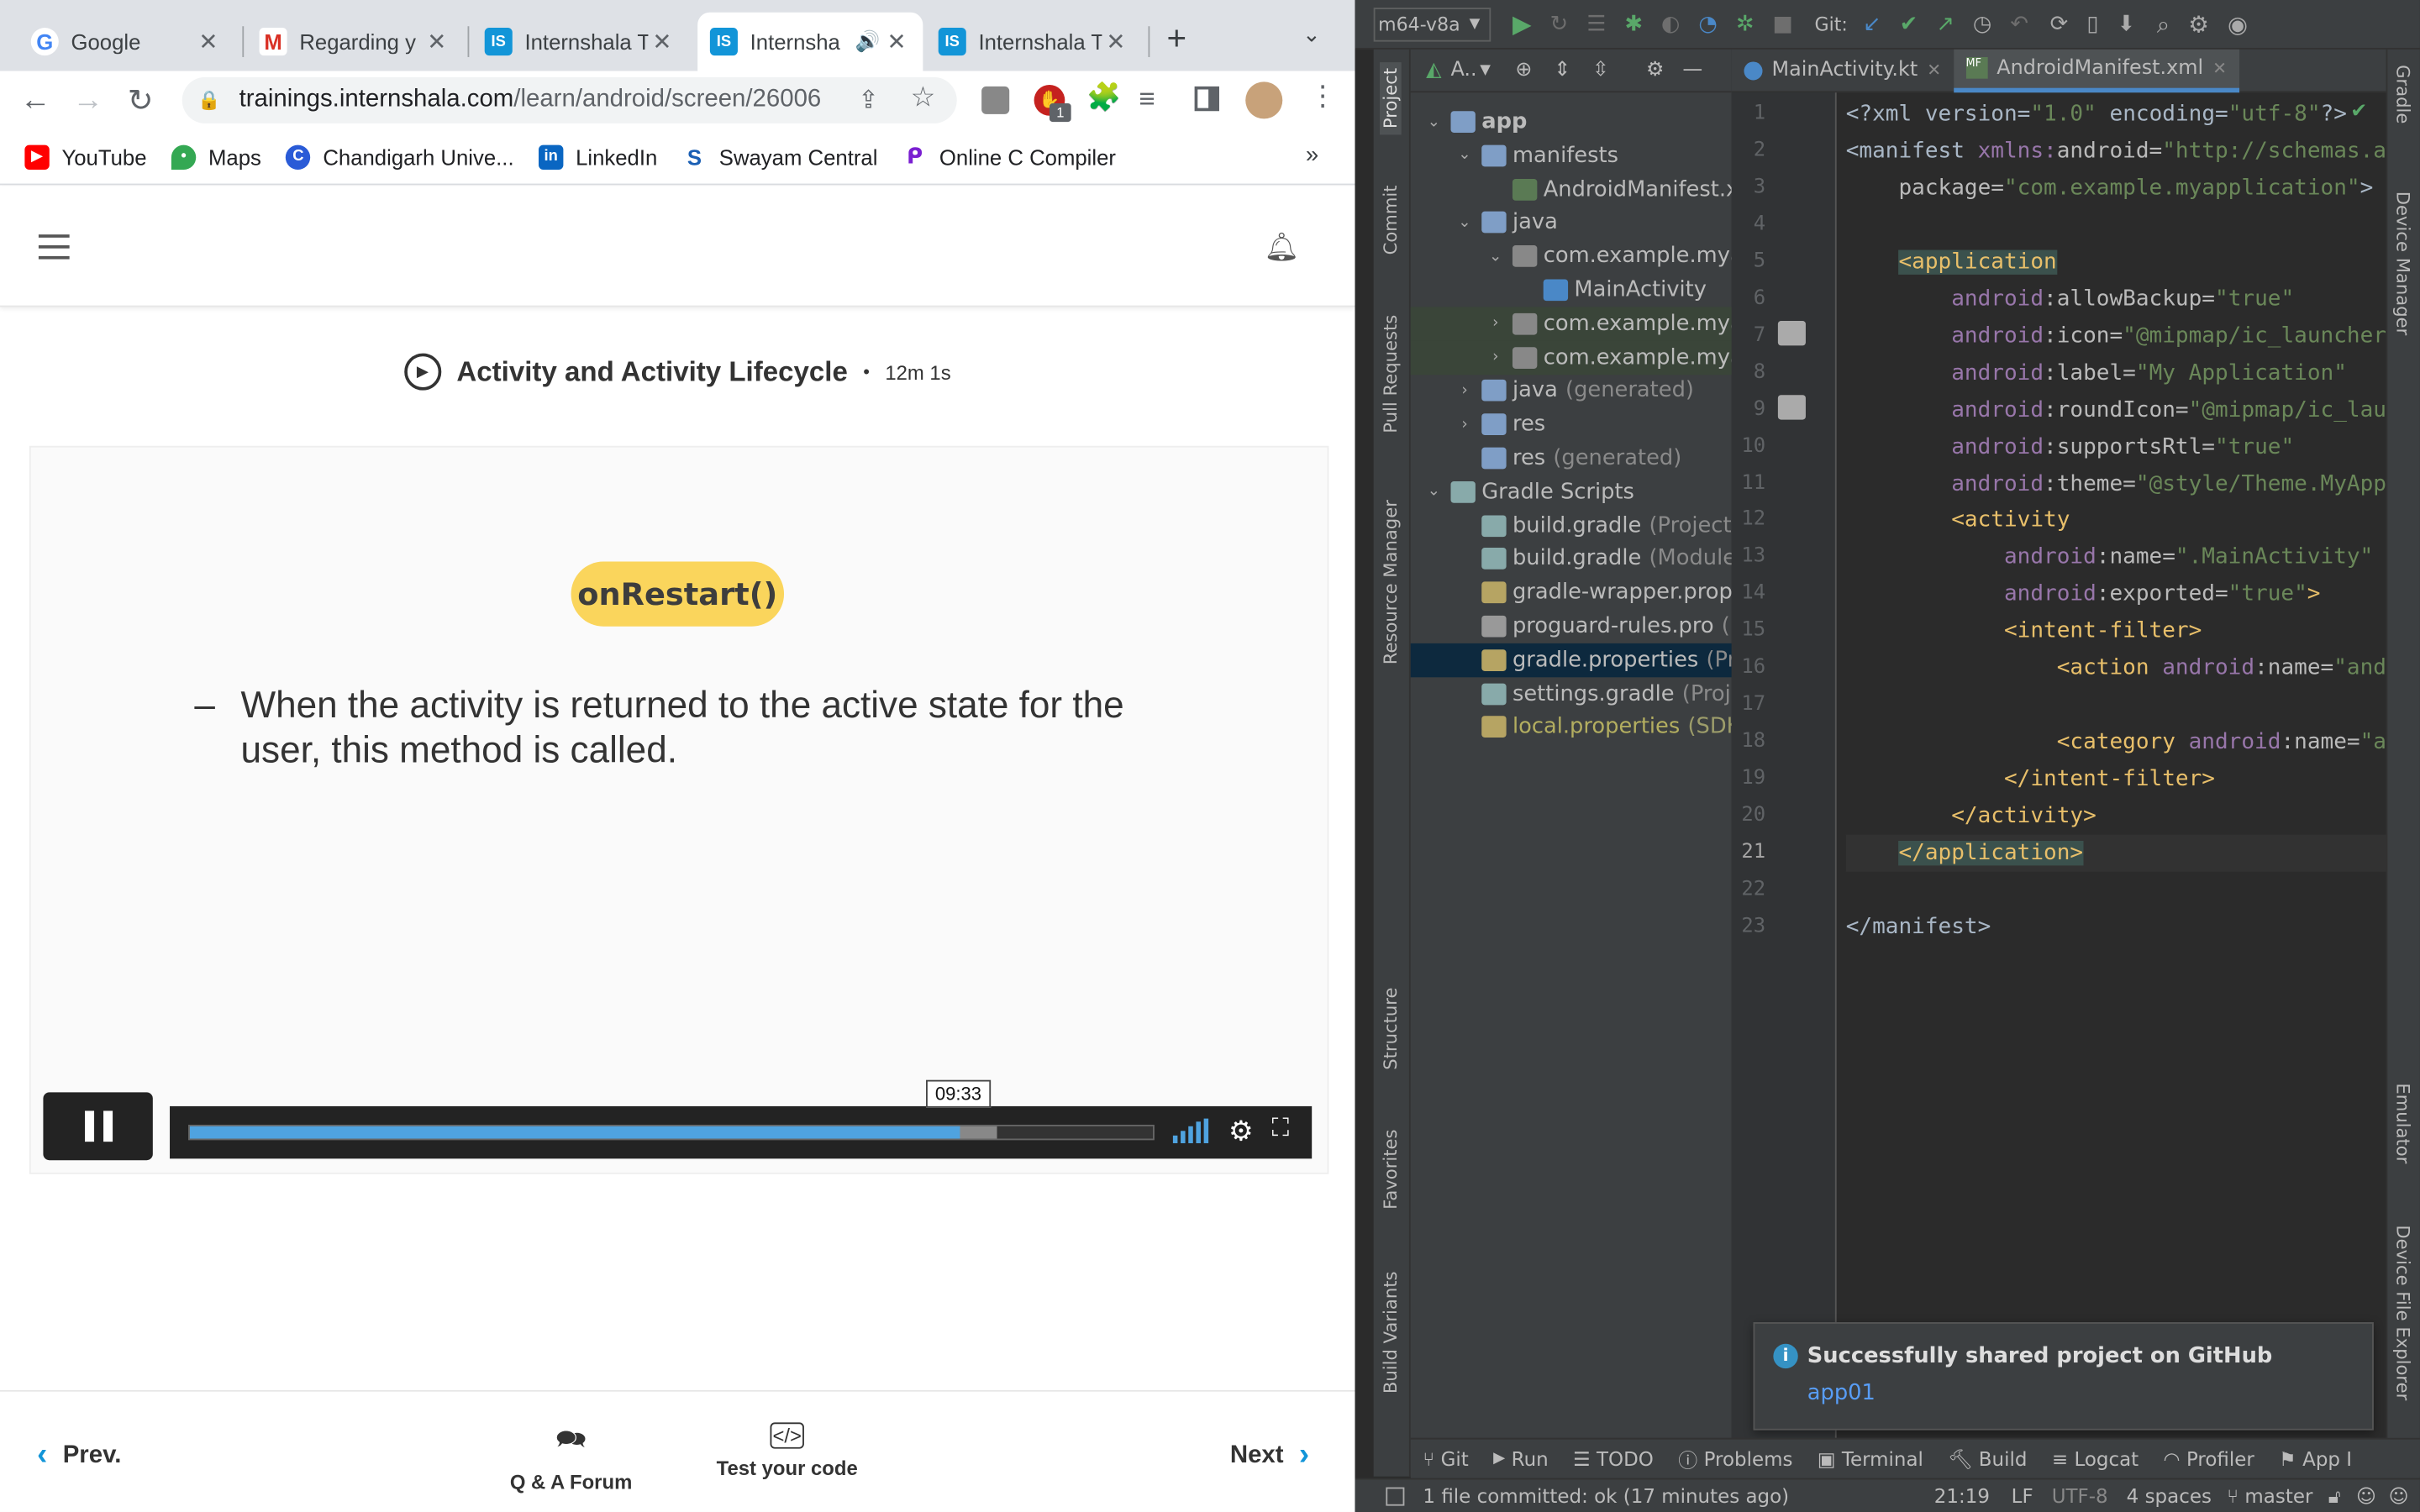  What do you see at coordinates (1206, 99) in the screenshot?
I see `side-panel-icon` at bounding box center [1206, 99].